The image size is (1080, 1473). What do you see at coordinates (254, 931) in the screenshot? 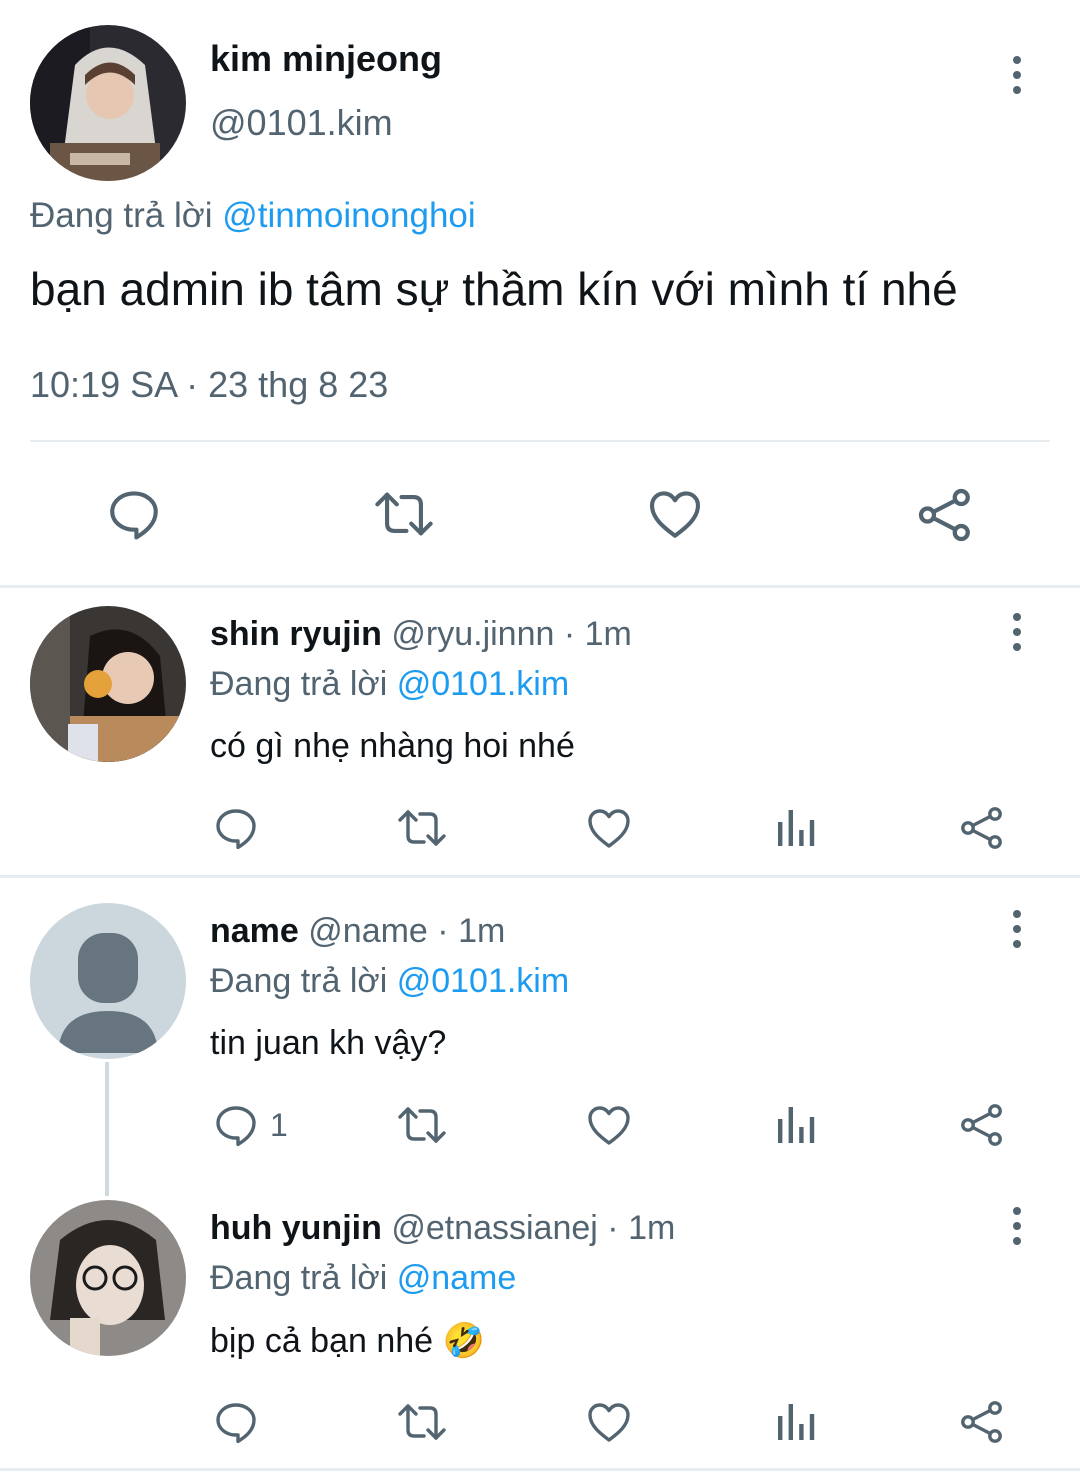
I see `author-name: name` at bounding box center [254, 931].